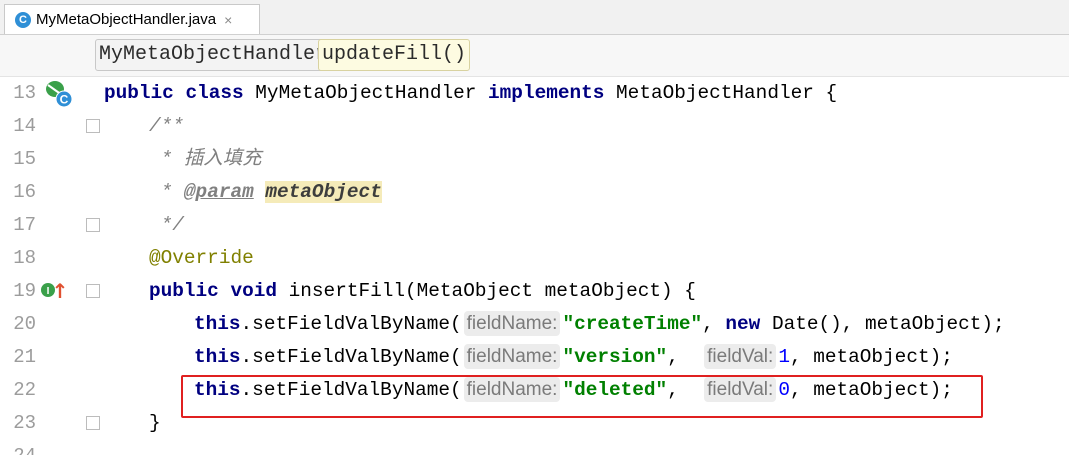 The height and width of the screenshot is (455, 1069). Describe the element at coordinates (24, 192) in the screenshot. I see `line-number: 16` at that location.